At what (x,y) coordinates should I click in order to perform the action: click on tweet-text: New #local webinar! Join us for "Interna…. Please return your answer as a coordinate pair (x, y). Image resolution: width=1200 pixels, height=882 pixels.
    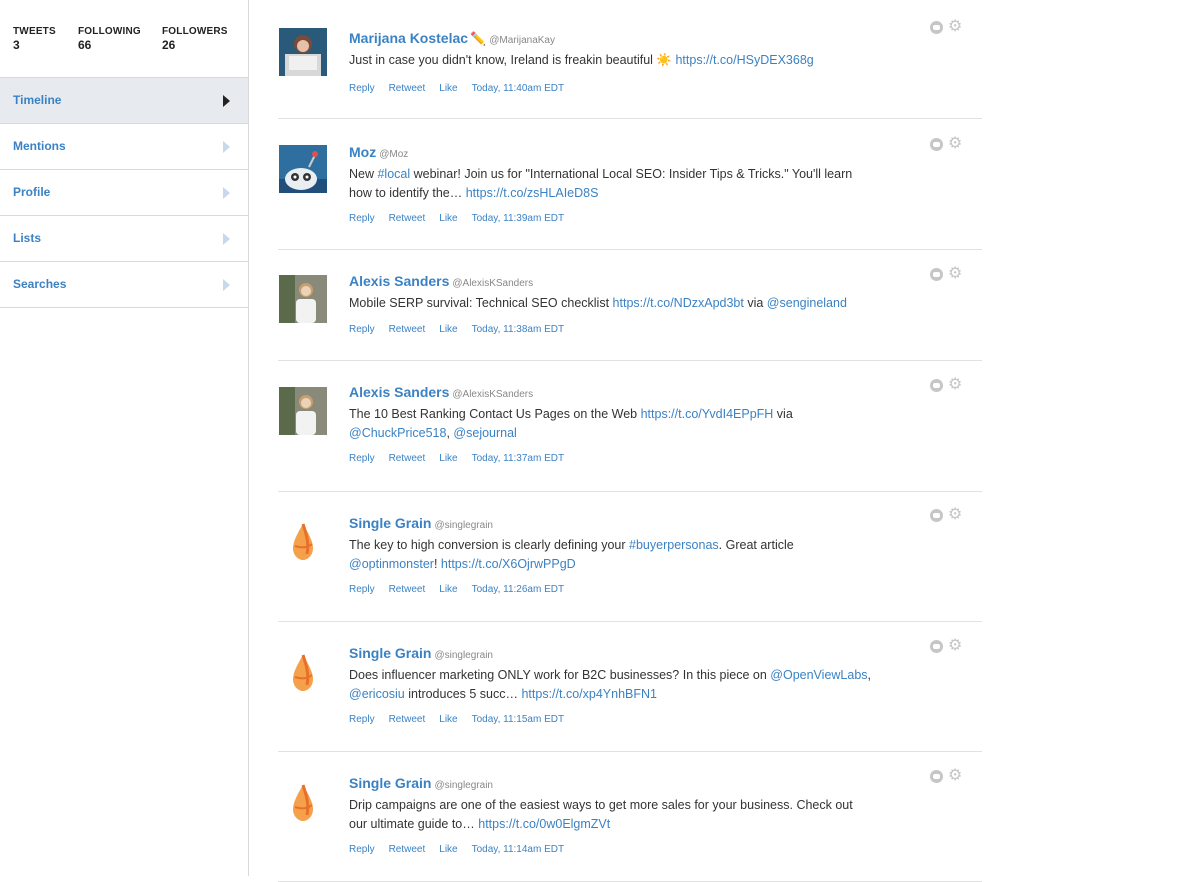
    Looking at the image, I should click on (645, 184).